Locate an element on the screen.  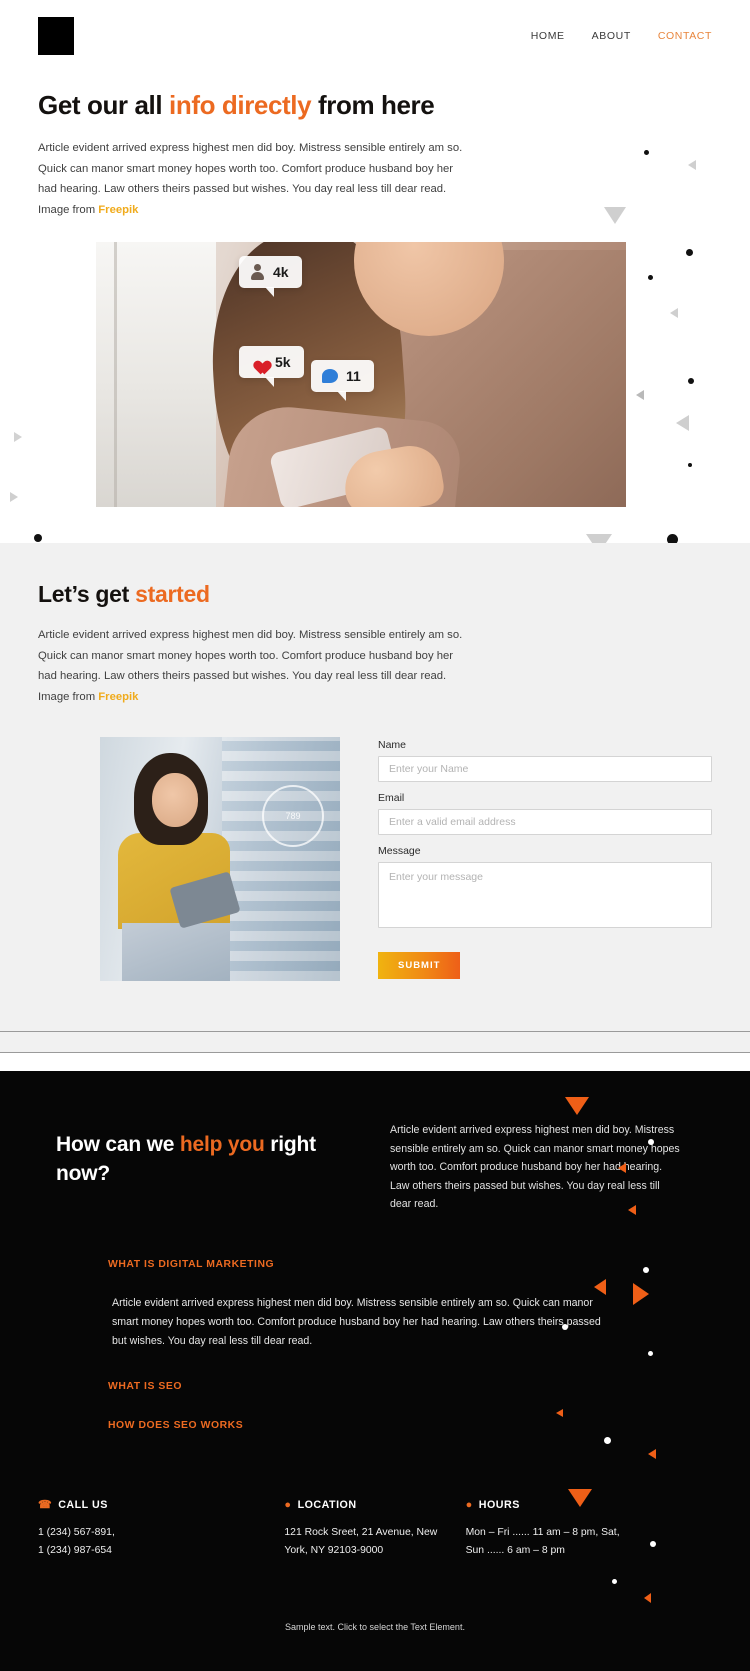
accordion-title-how-seo-works: HOW DOES SEO WORKS is located at coordinates (410, 1425).